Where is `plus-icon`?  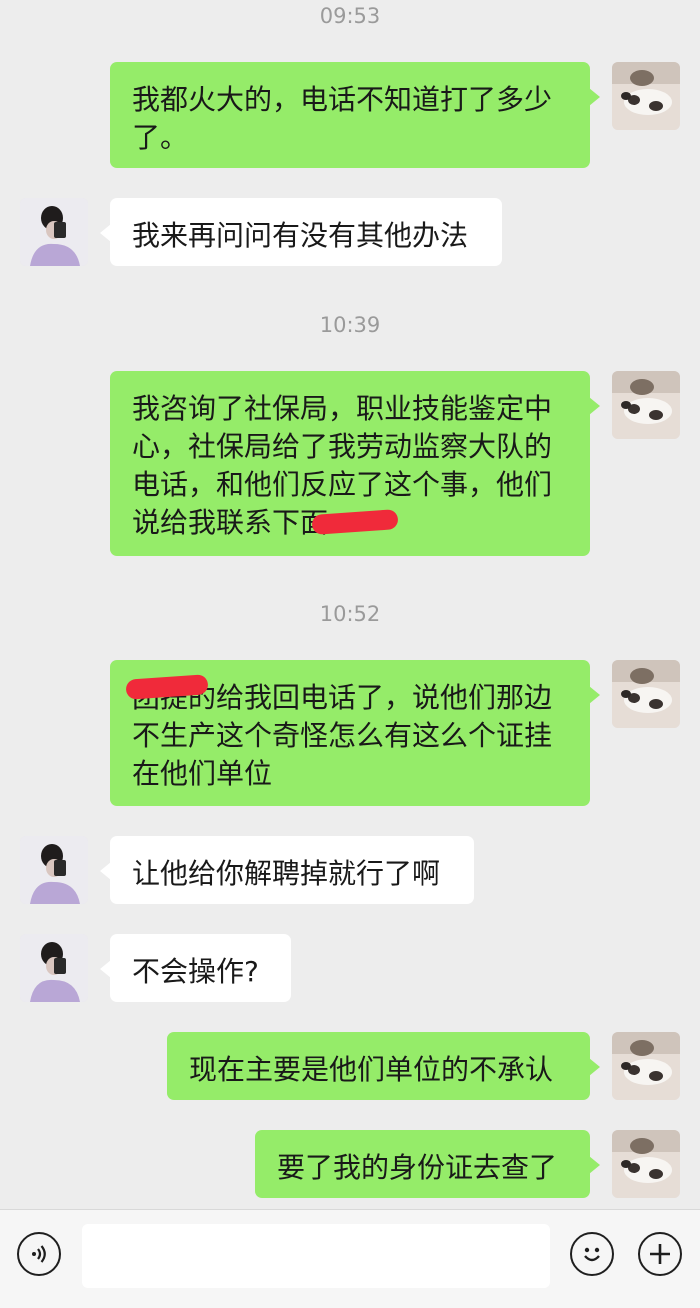 plus-icon is located at coordinates (660, 1254).